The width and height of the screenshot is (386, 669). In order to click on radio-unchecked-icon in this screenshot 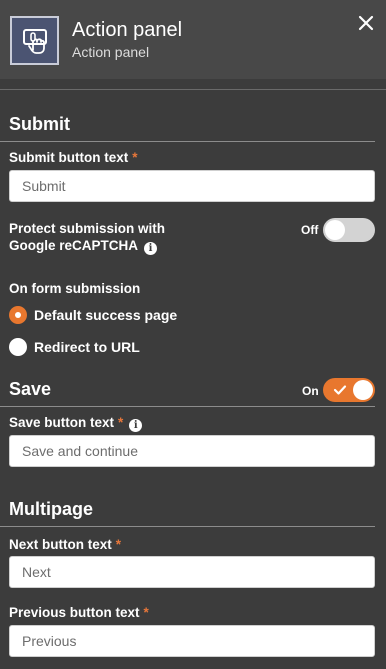, I will do `click(18, 347)`.